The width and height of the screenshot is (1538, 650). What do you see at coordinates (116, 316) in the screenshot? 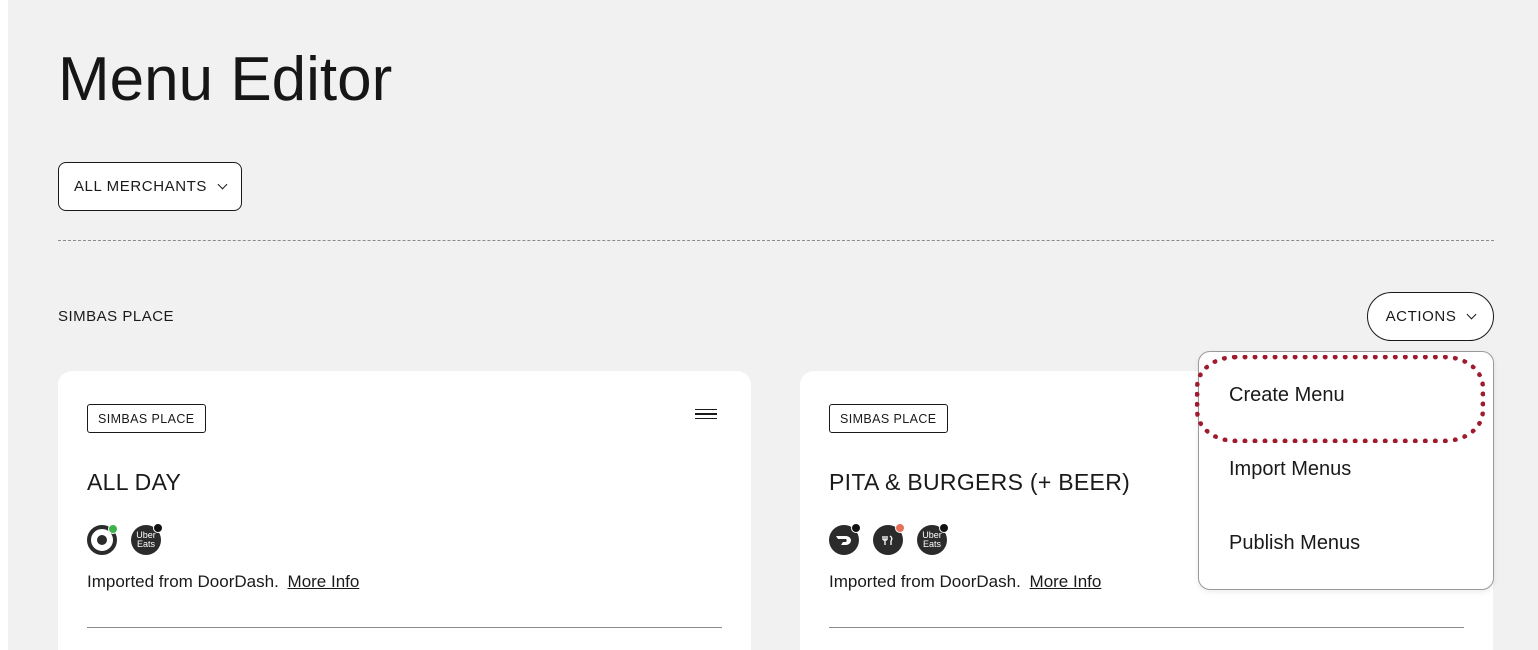
I see `section-label: SIMBAS PLACE` at bounding box center [116, 316].